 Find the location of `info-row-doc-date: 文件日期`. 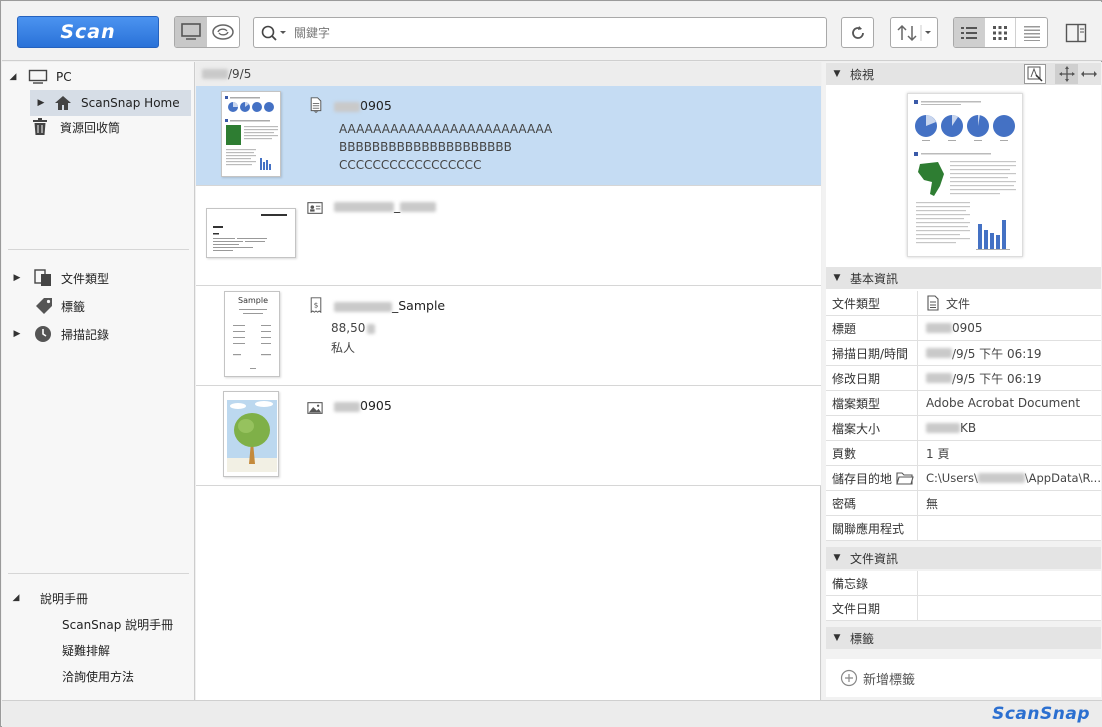

info-row-doc-date: 文件日期 is located at coordinates (963, 608).